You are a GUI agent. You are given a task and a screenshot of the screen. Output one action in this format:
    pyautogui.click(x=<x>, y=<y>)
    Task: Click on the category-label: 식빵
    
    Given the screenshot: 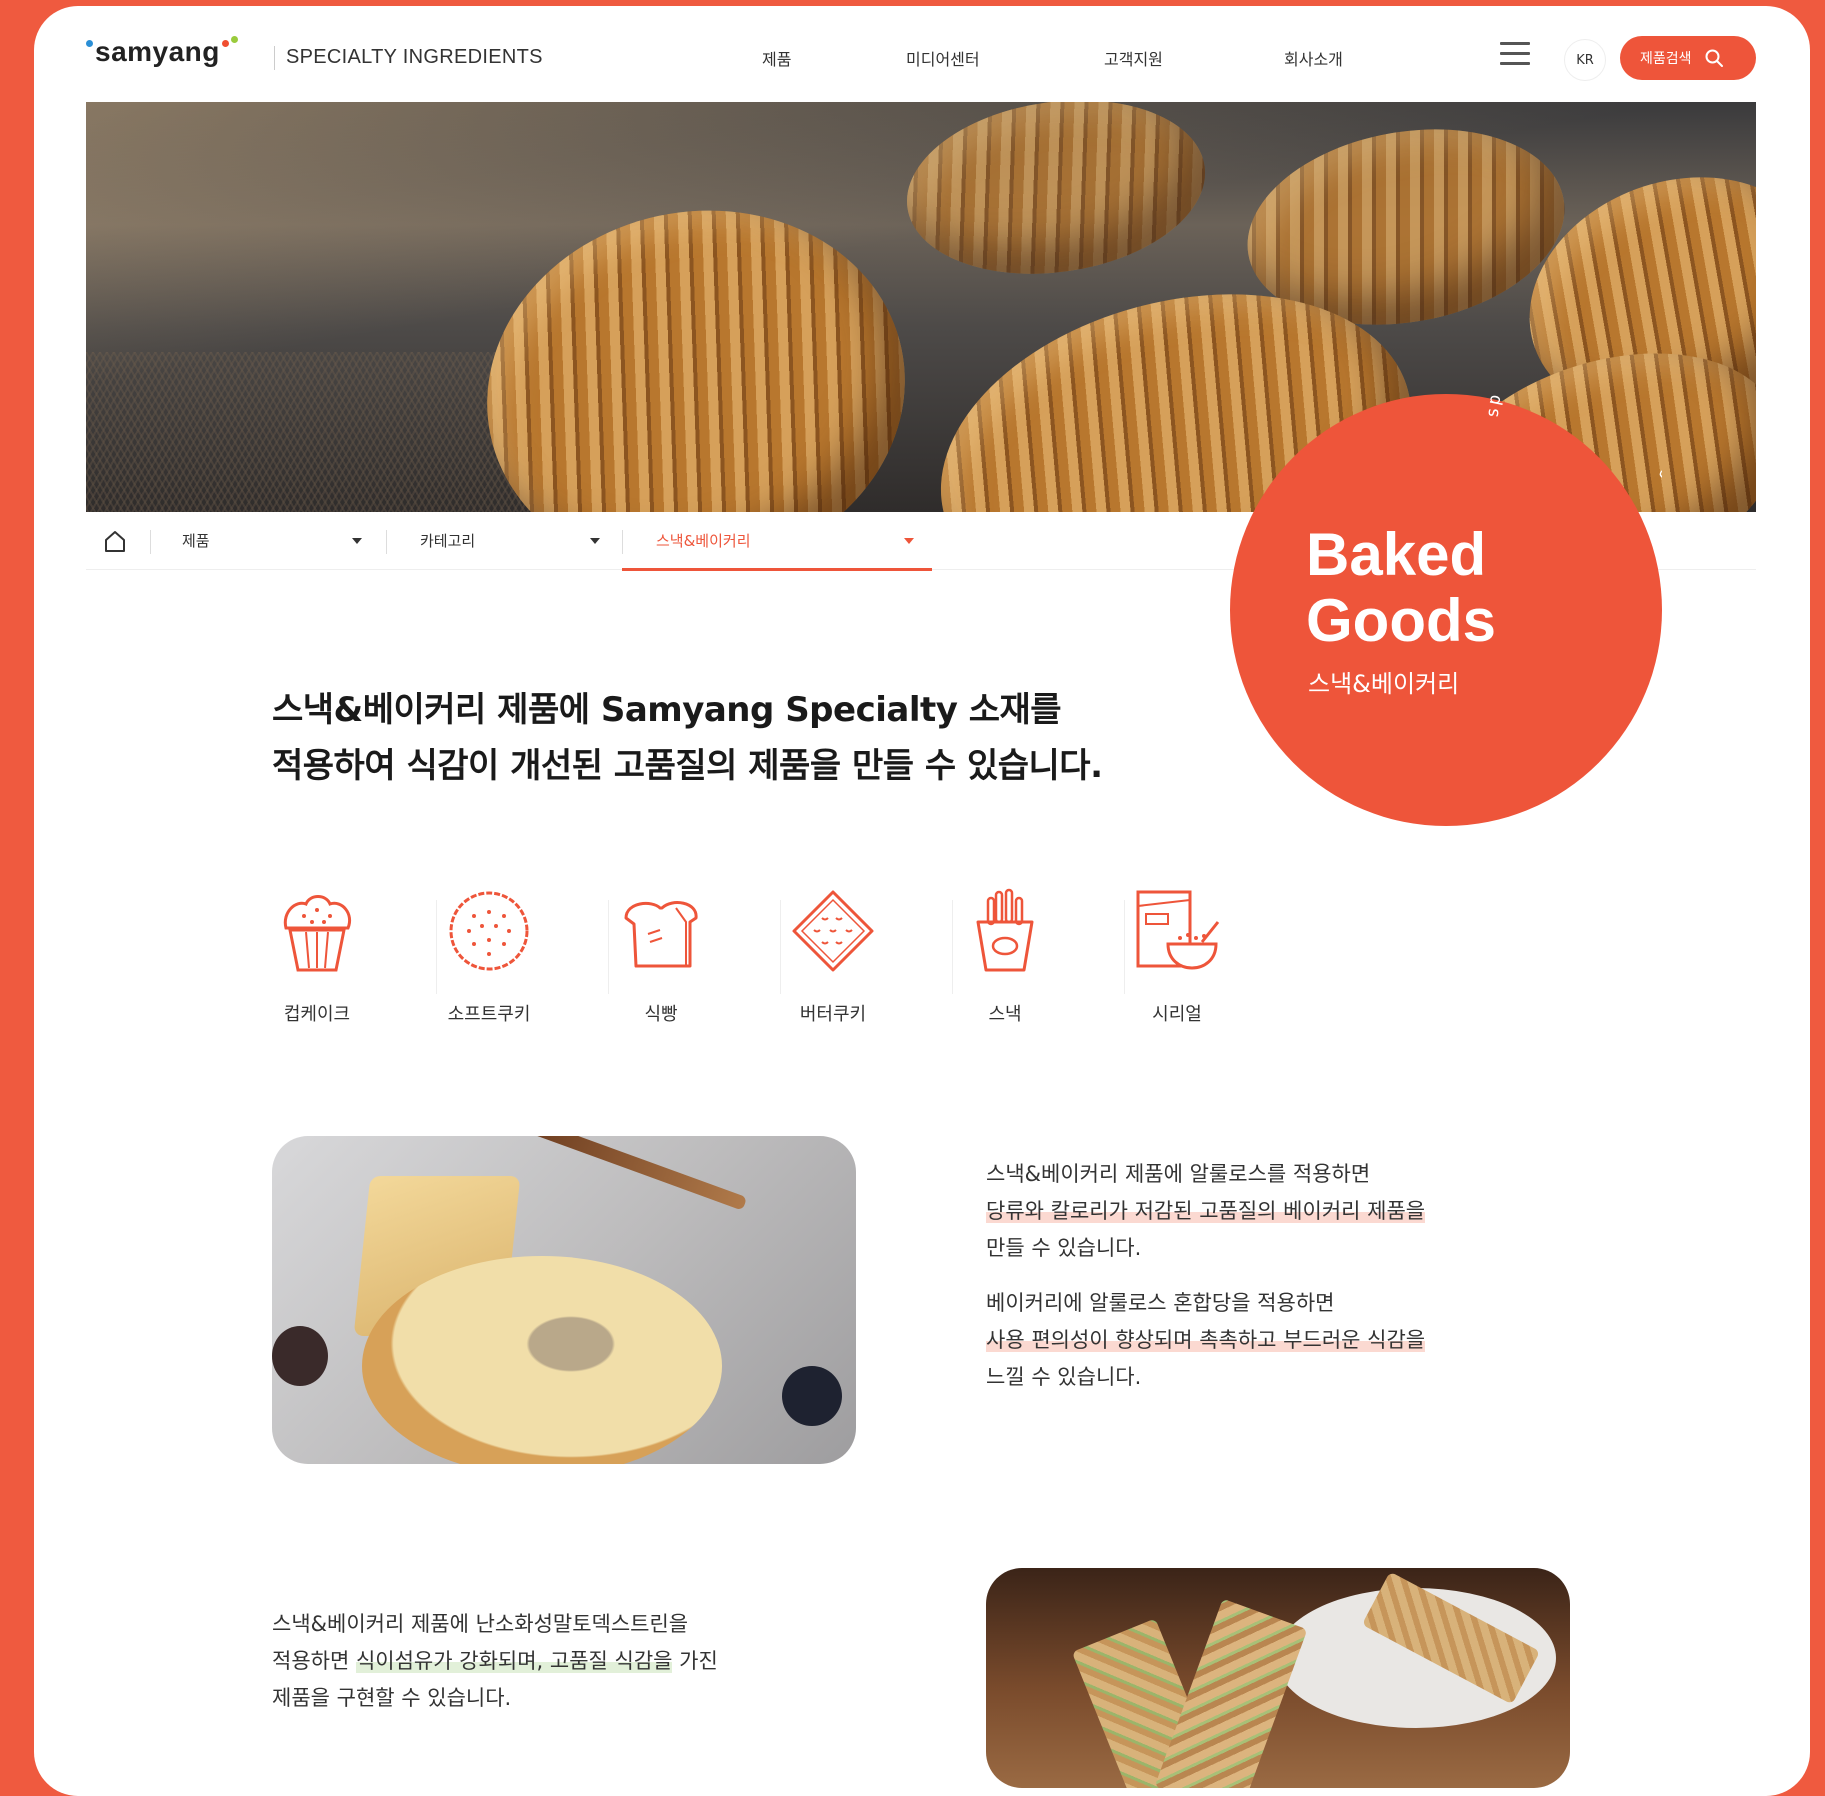 What is the action you would take?
    pyautogui.click(x=661, y=1014)
    